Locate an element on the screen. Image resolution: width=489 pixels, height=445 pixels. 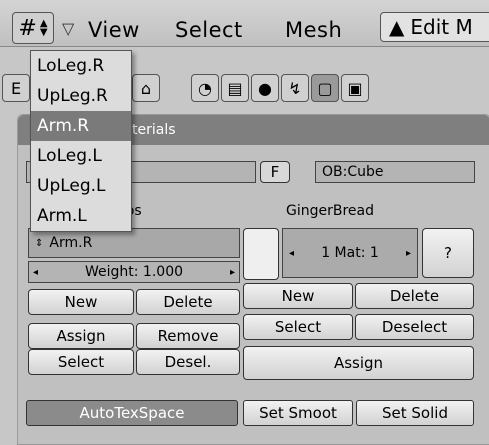
fake-user-button: F is located at coordinates (275, 172).